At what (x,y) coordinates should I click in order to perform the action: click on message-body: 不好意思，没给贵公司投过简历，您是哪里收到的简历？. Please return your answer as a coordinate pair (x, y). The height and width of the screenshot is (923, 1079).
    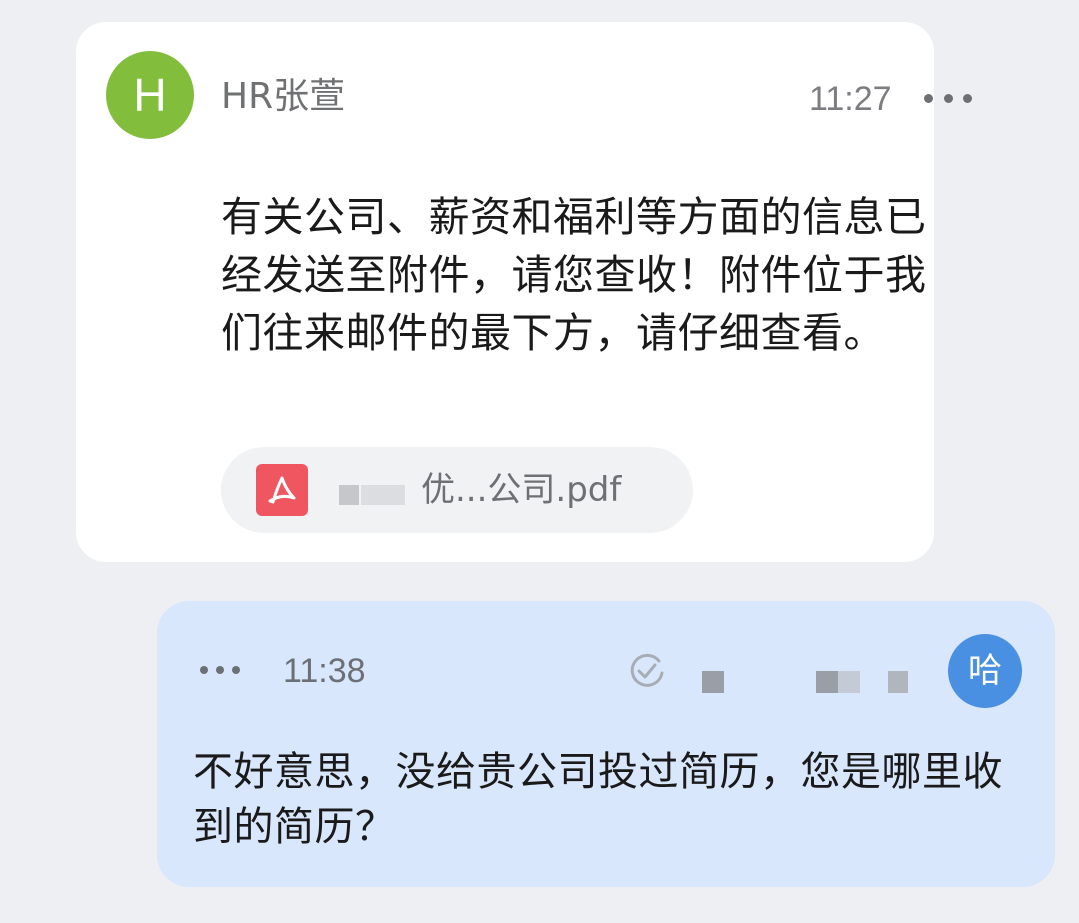
    Looking at the image, I should click on (598, 799).